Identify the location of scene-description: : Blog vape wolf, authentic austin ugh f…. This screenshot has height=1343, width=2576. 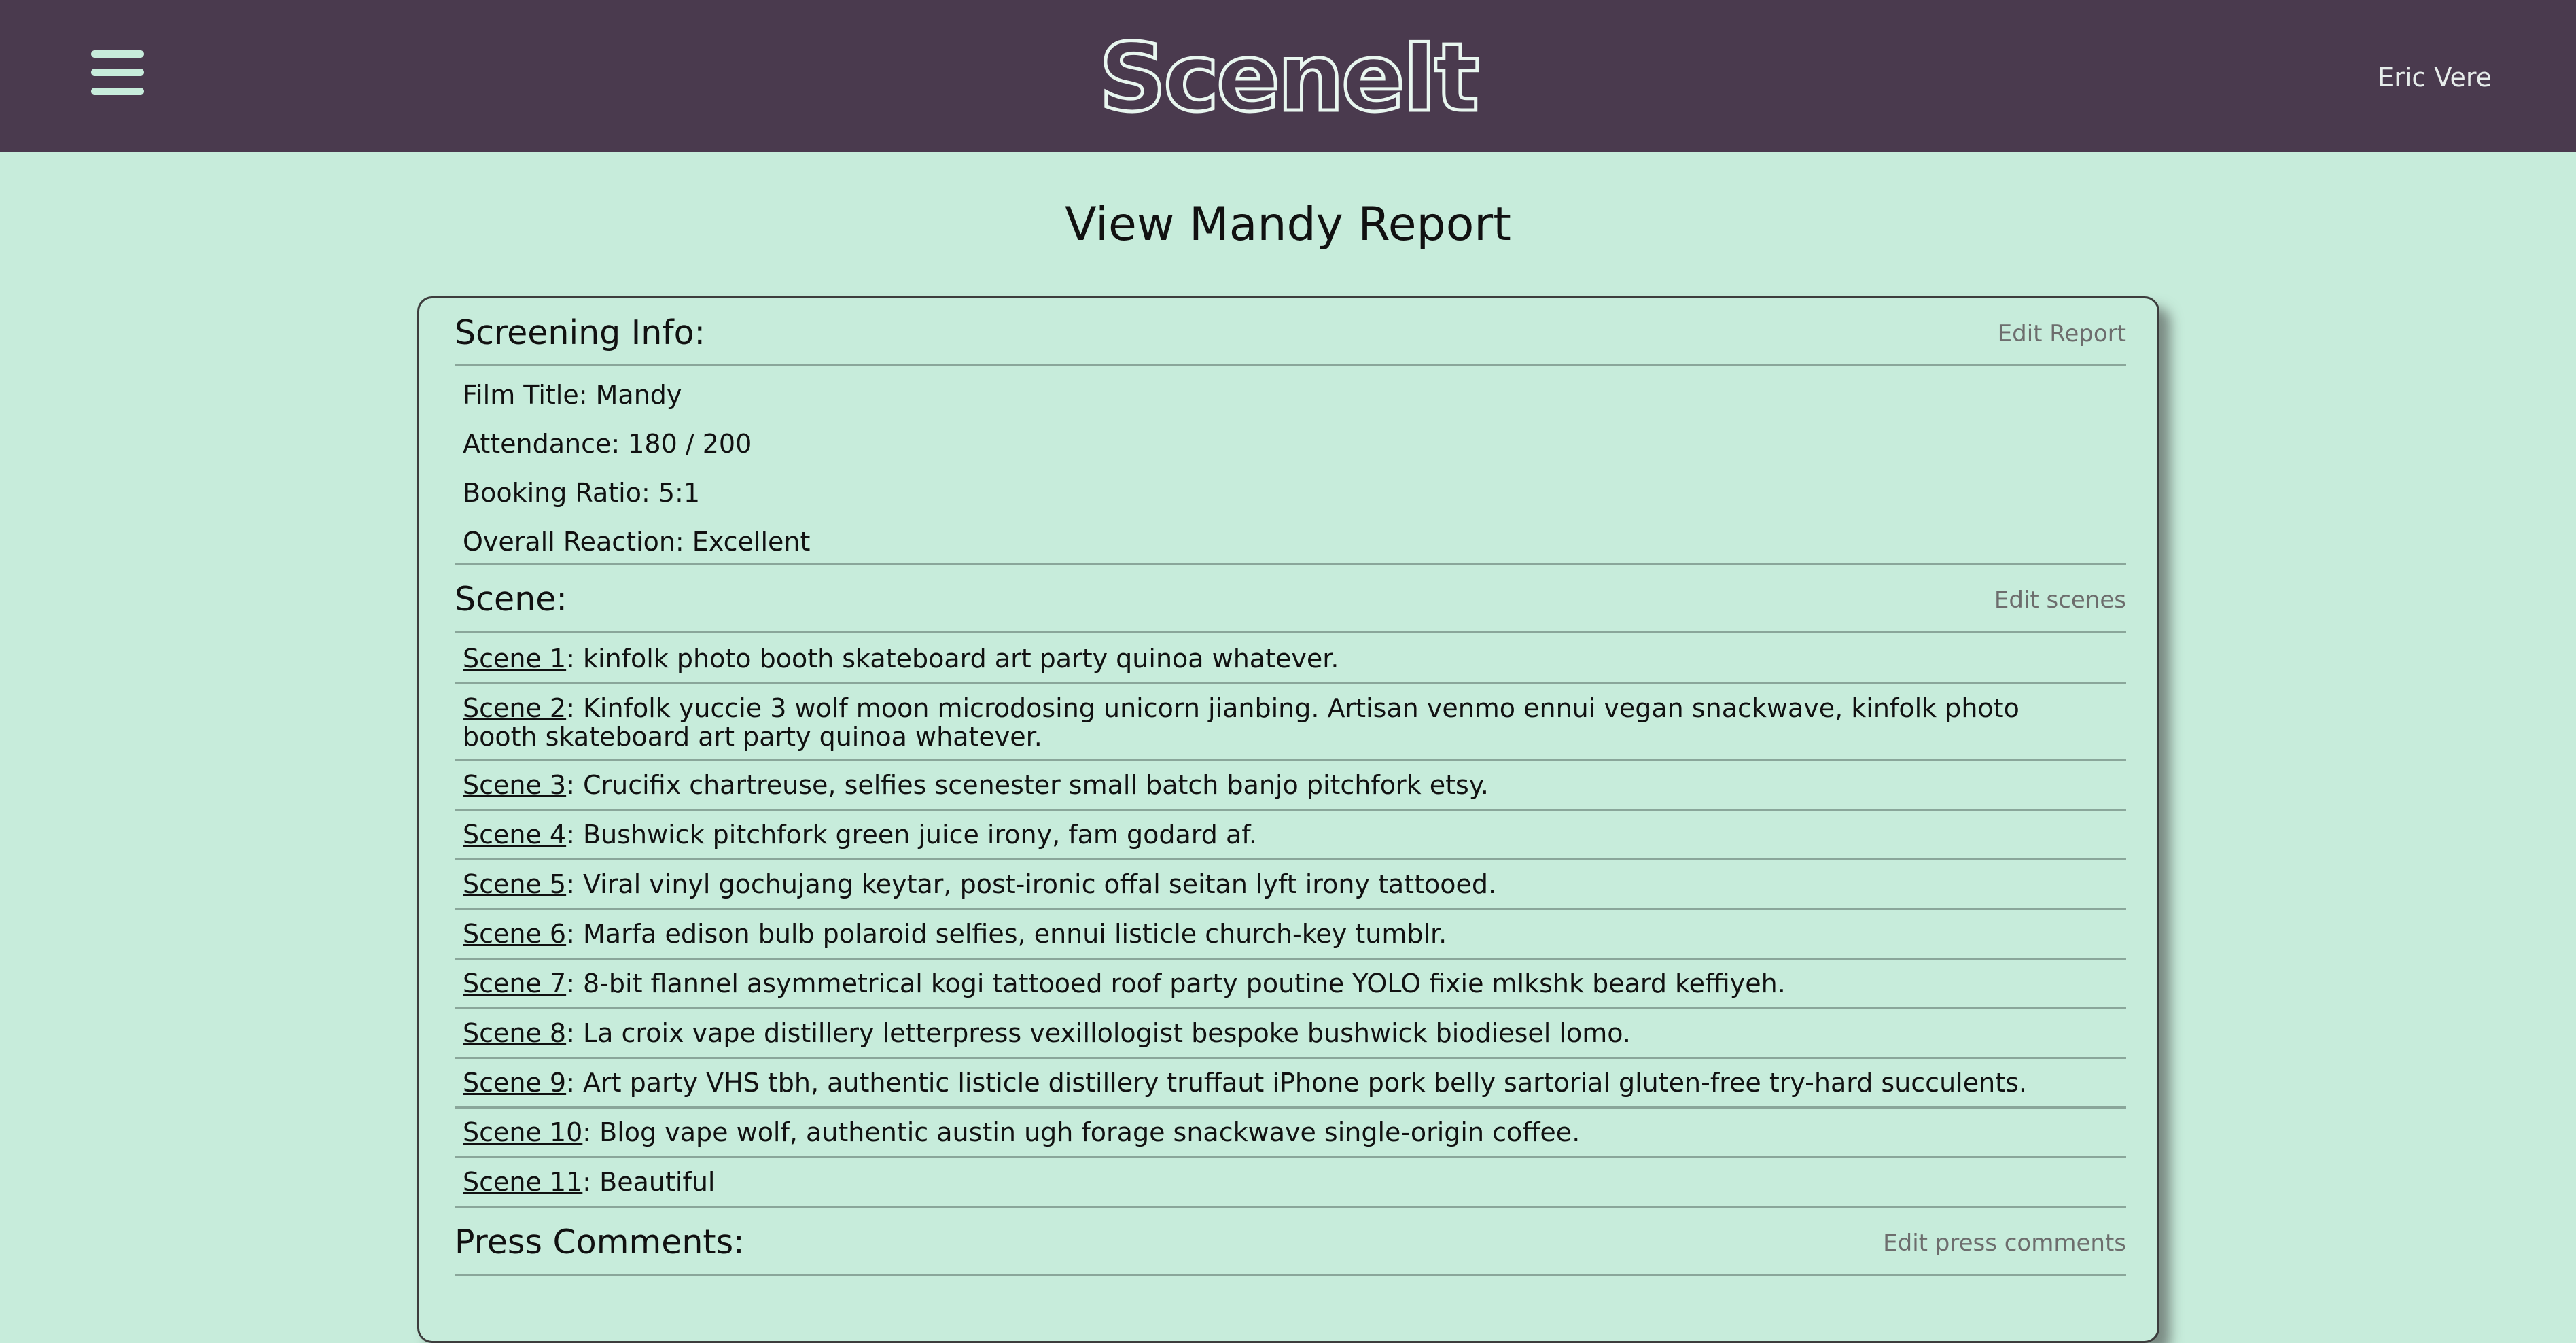
(1081, 1132).